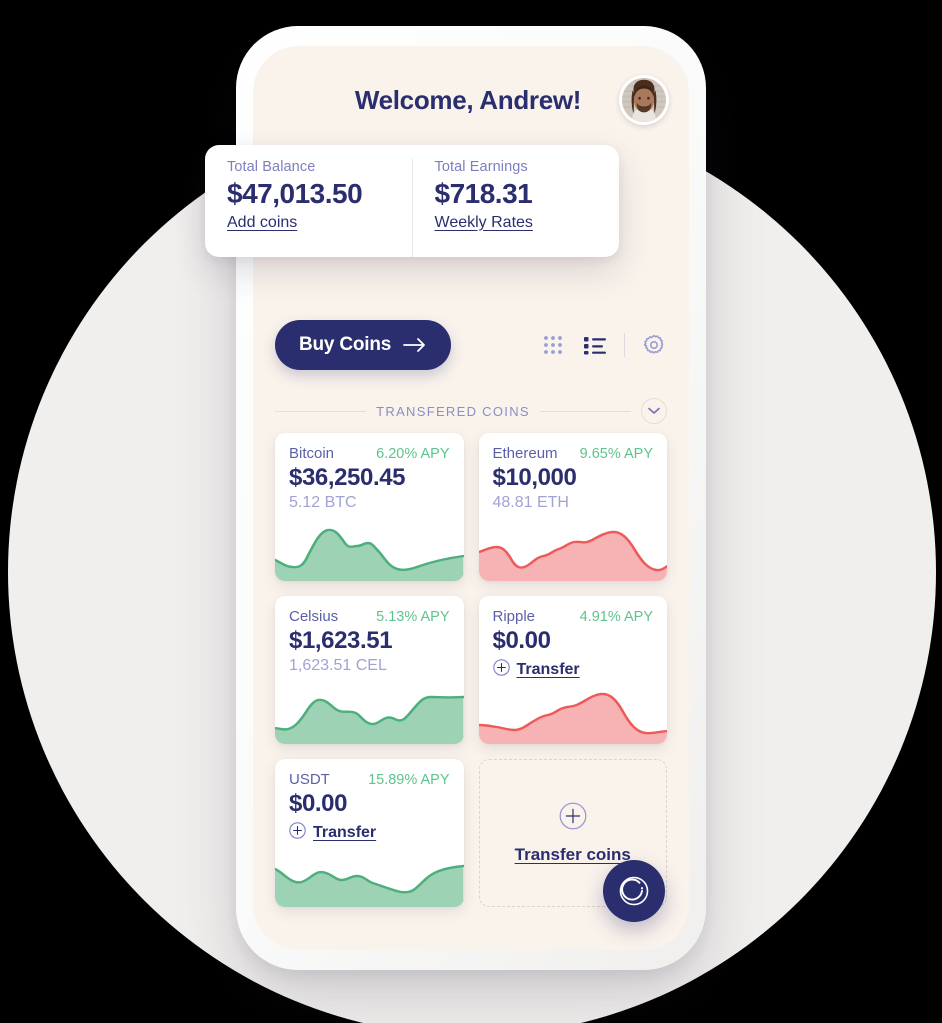 Image resolution: width=942 pixels, height=1023 pixels. I want to click on sparkline-chart-ripple, so click(572, 713).